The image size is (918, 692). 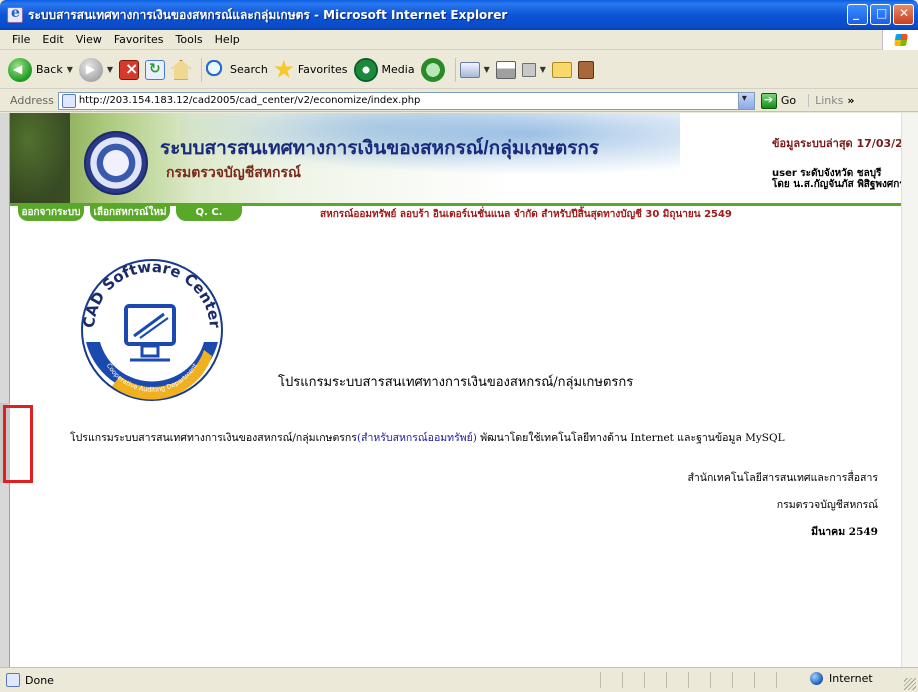 What do you see at coordinates (116, 163) in the screenshot?
I see `department-seal-logo` at bounding box center [116, 163].